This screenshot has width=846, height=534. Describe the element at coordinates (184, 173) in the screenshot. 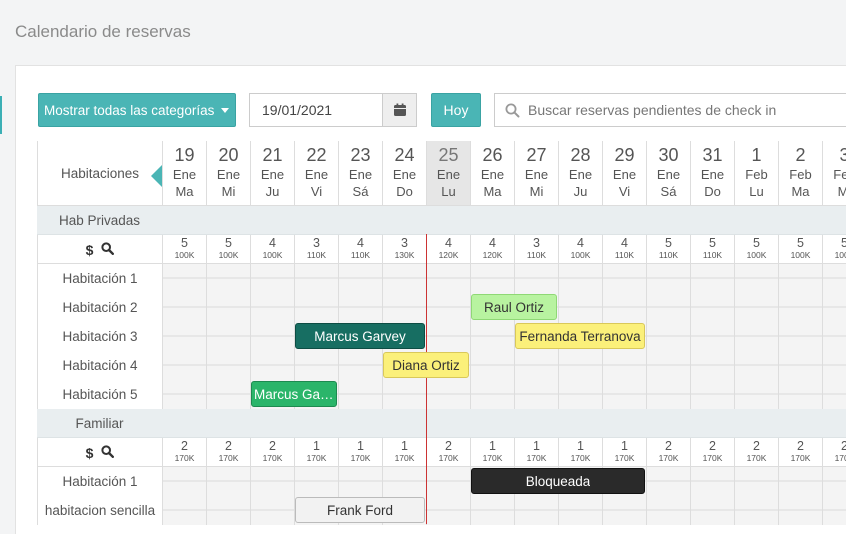

I see `day-header: 19 Ene Ma` at that location.